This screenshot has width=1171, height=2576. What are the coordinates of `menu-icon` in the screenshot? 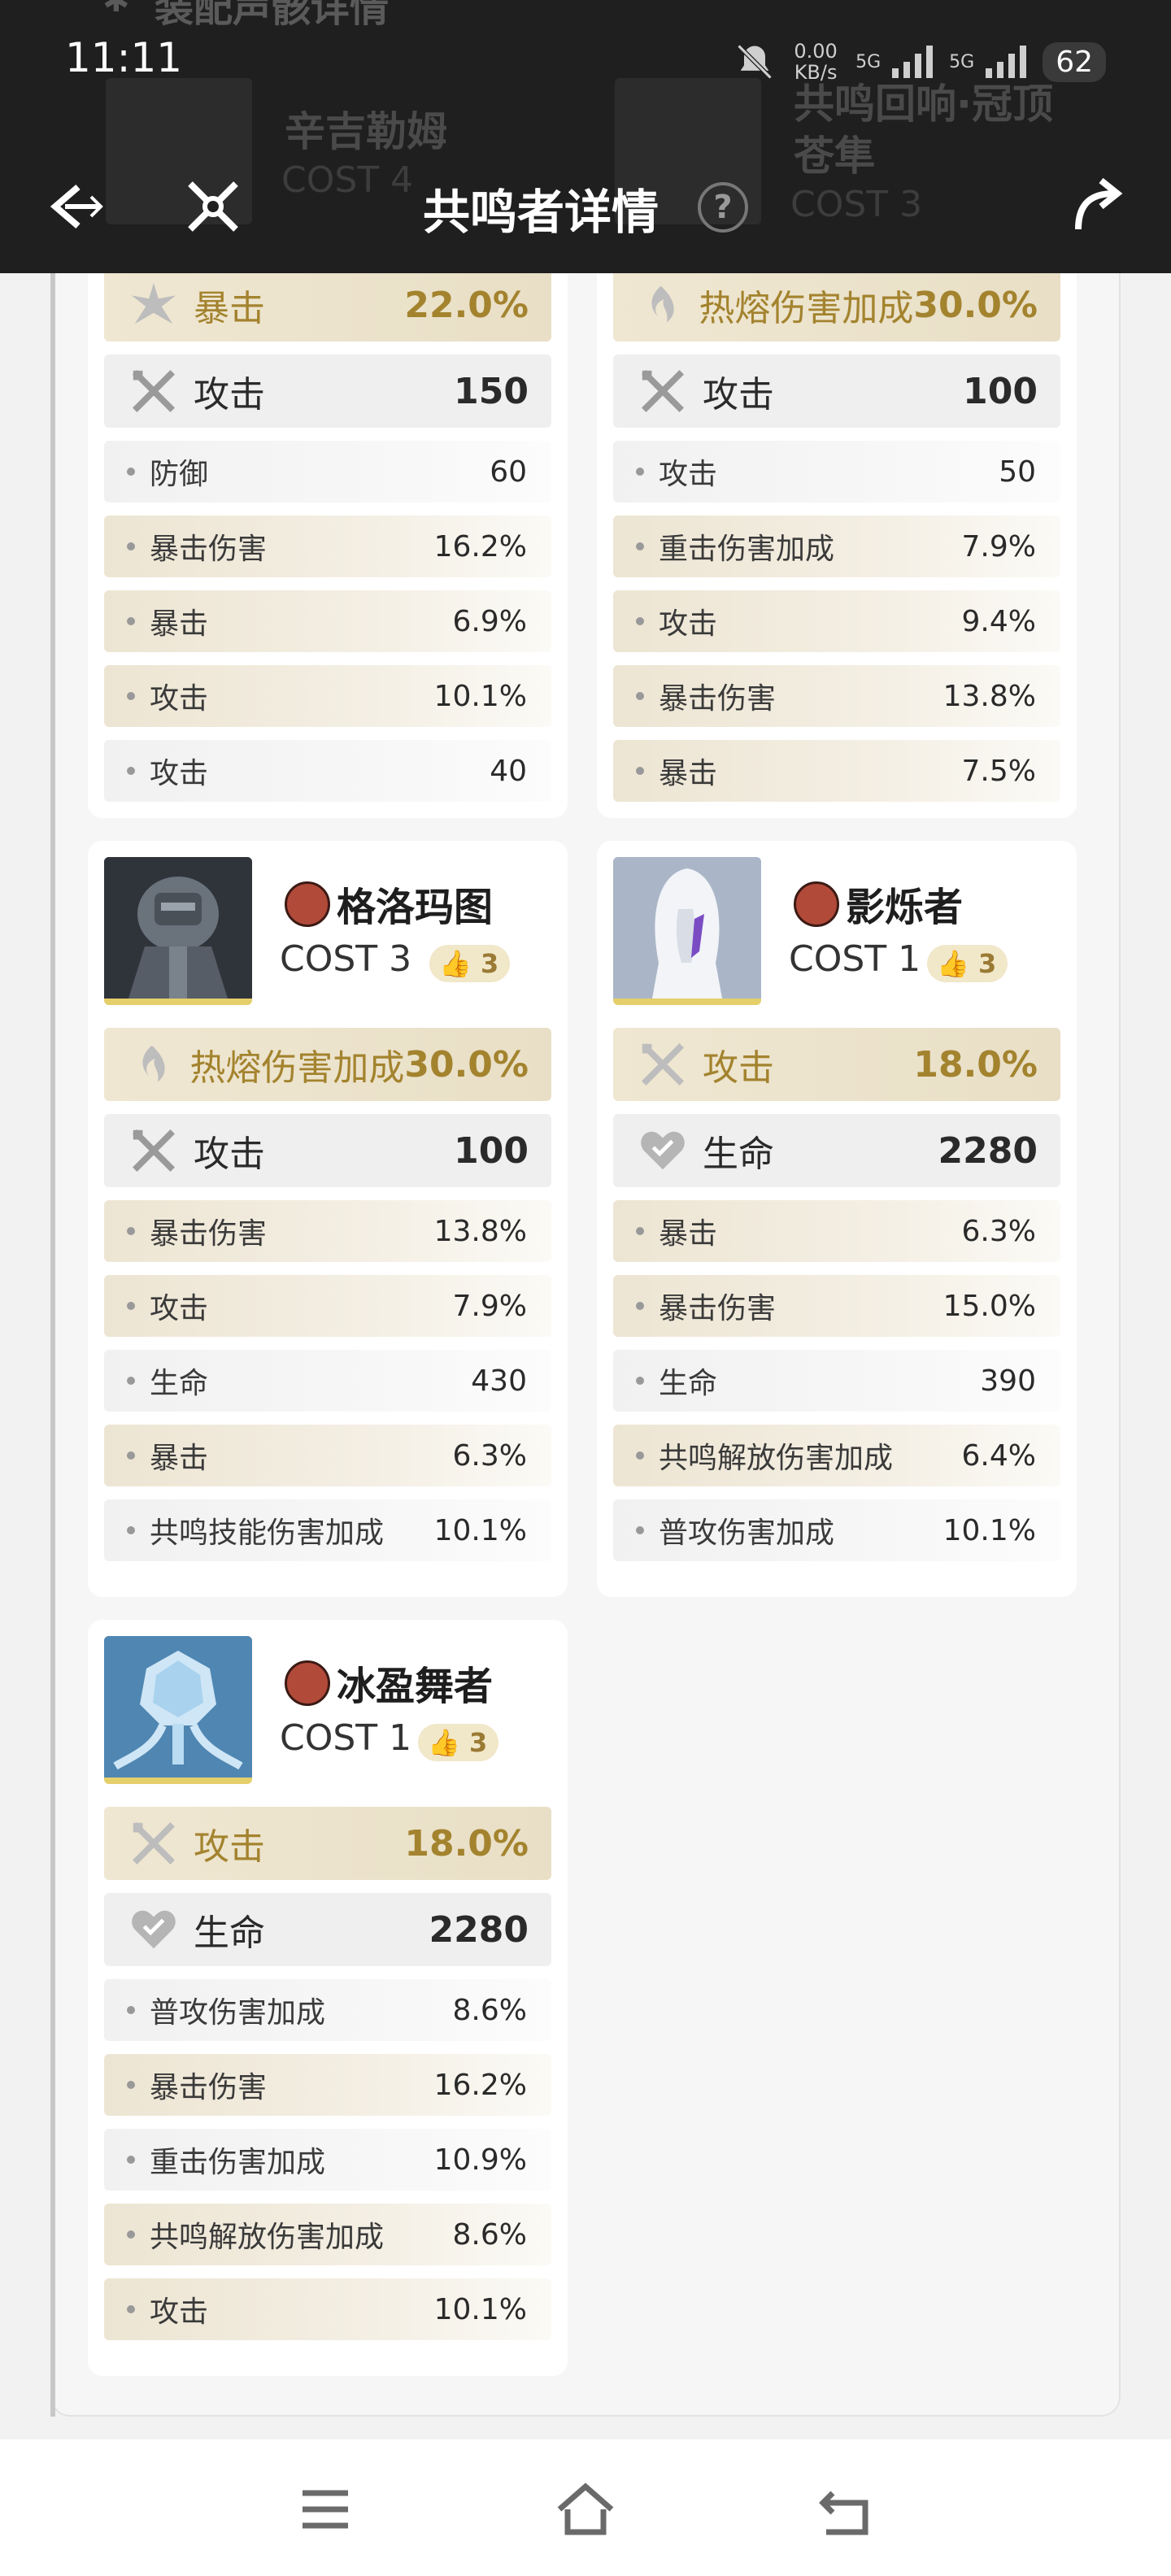 It's located at (325, 2509).